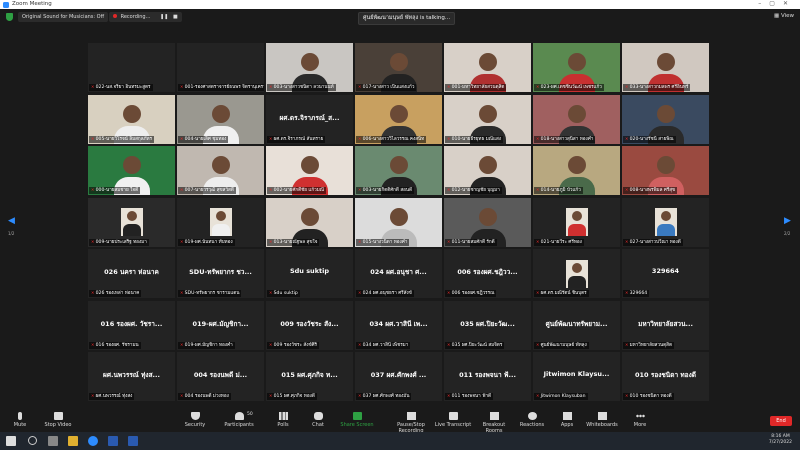 Image resolution: width=800 pixels, height=450 pixels. Describe the element at coordinates (487, 325) in the screenshot. I see `participant-tile: 035 ผศ.ปิยะวัฒ... 035 ผศ.ปิยะวัฒน์ สมจิตร` at that location.